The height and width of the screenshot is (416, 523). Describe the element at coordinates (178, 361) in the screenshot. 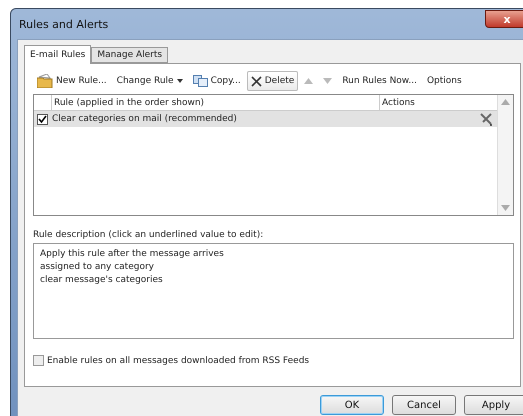

I see `checkbox-label: Enable rules on all messages downloaded from RSS Feeds` at that location.